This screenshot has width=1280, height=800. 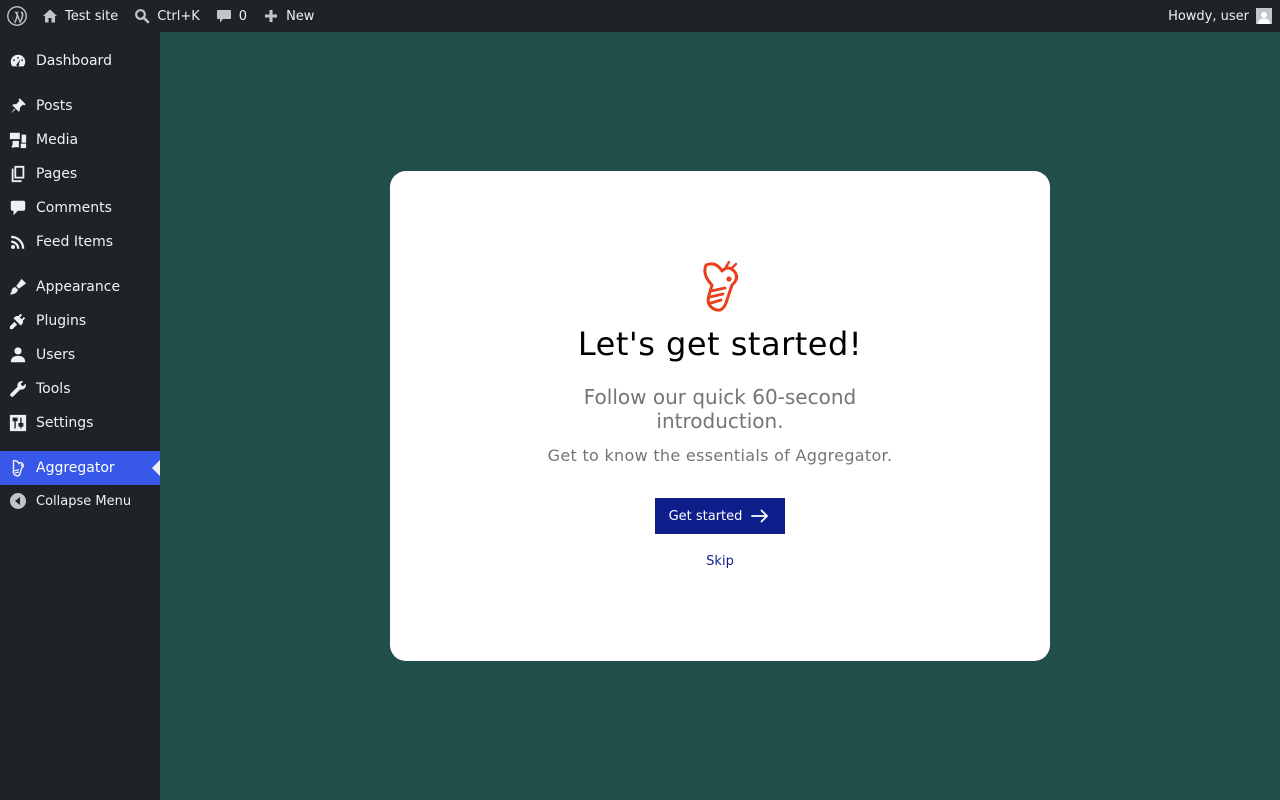 What do you see at coordinates (18, 287) in the screenshot?
I see `brush-icon` at bounding box center [18, 287].